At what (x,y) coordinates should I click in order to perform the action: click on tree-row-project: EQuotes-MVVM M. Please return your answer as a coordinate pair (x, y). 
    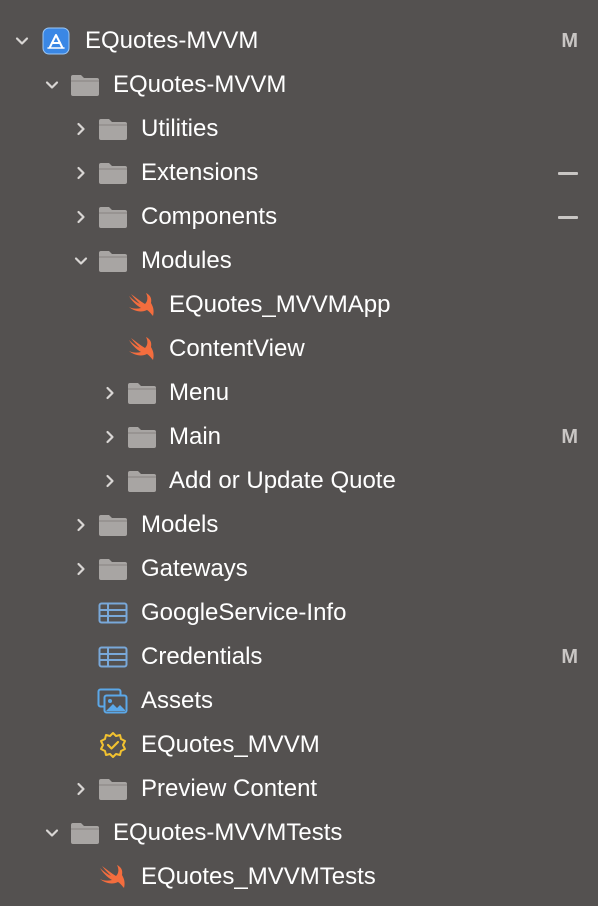
    Looking at the image, I should click on (299, 41).